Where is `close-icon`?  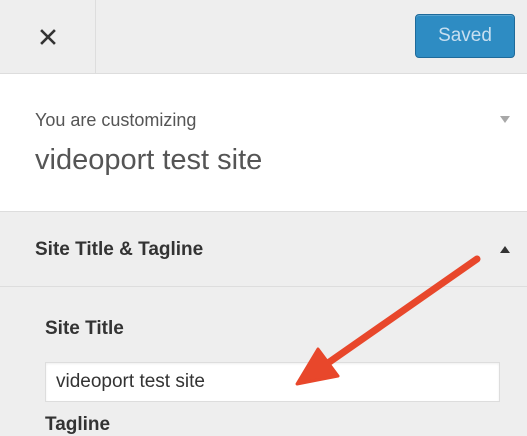 close-icon is located at coordinates (47, 36).